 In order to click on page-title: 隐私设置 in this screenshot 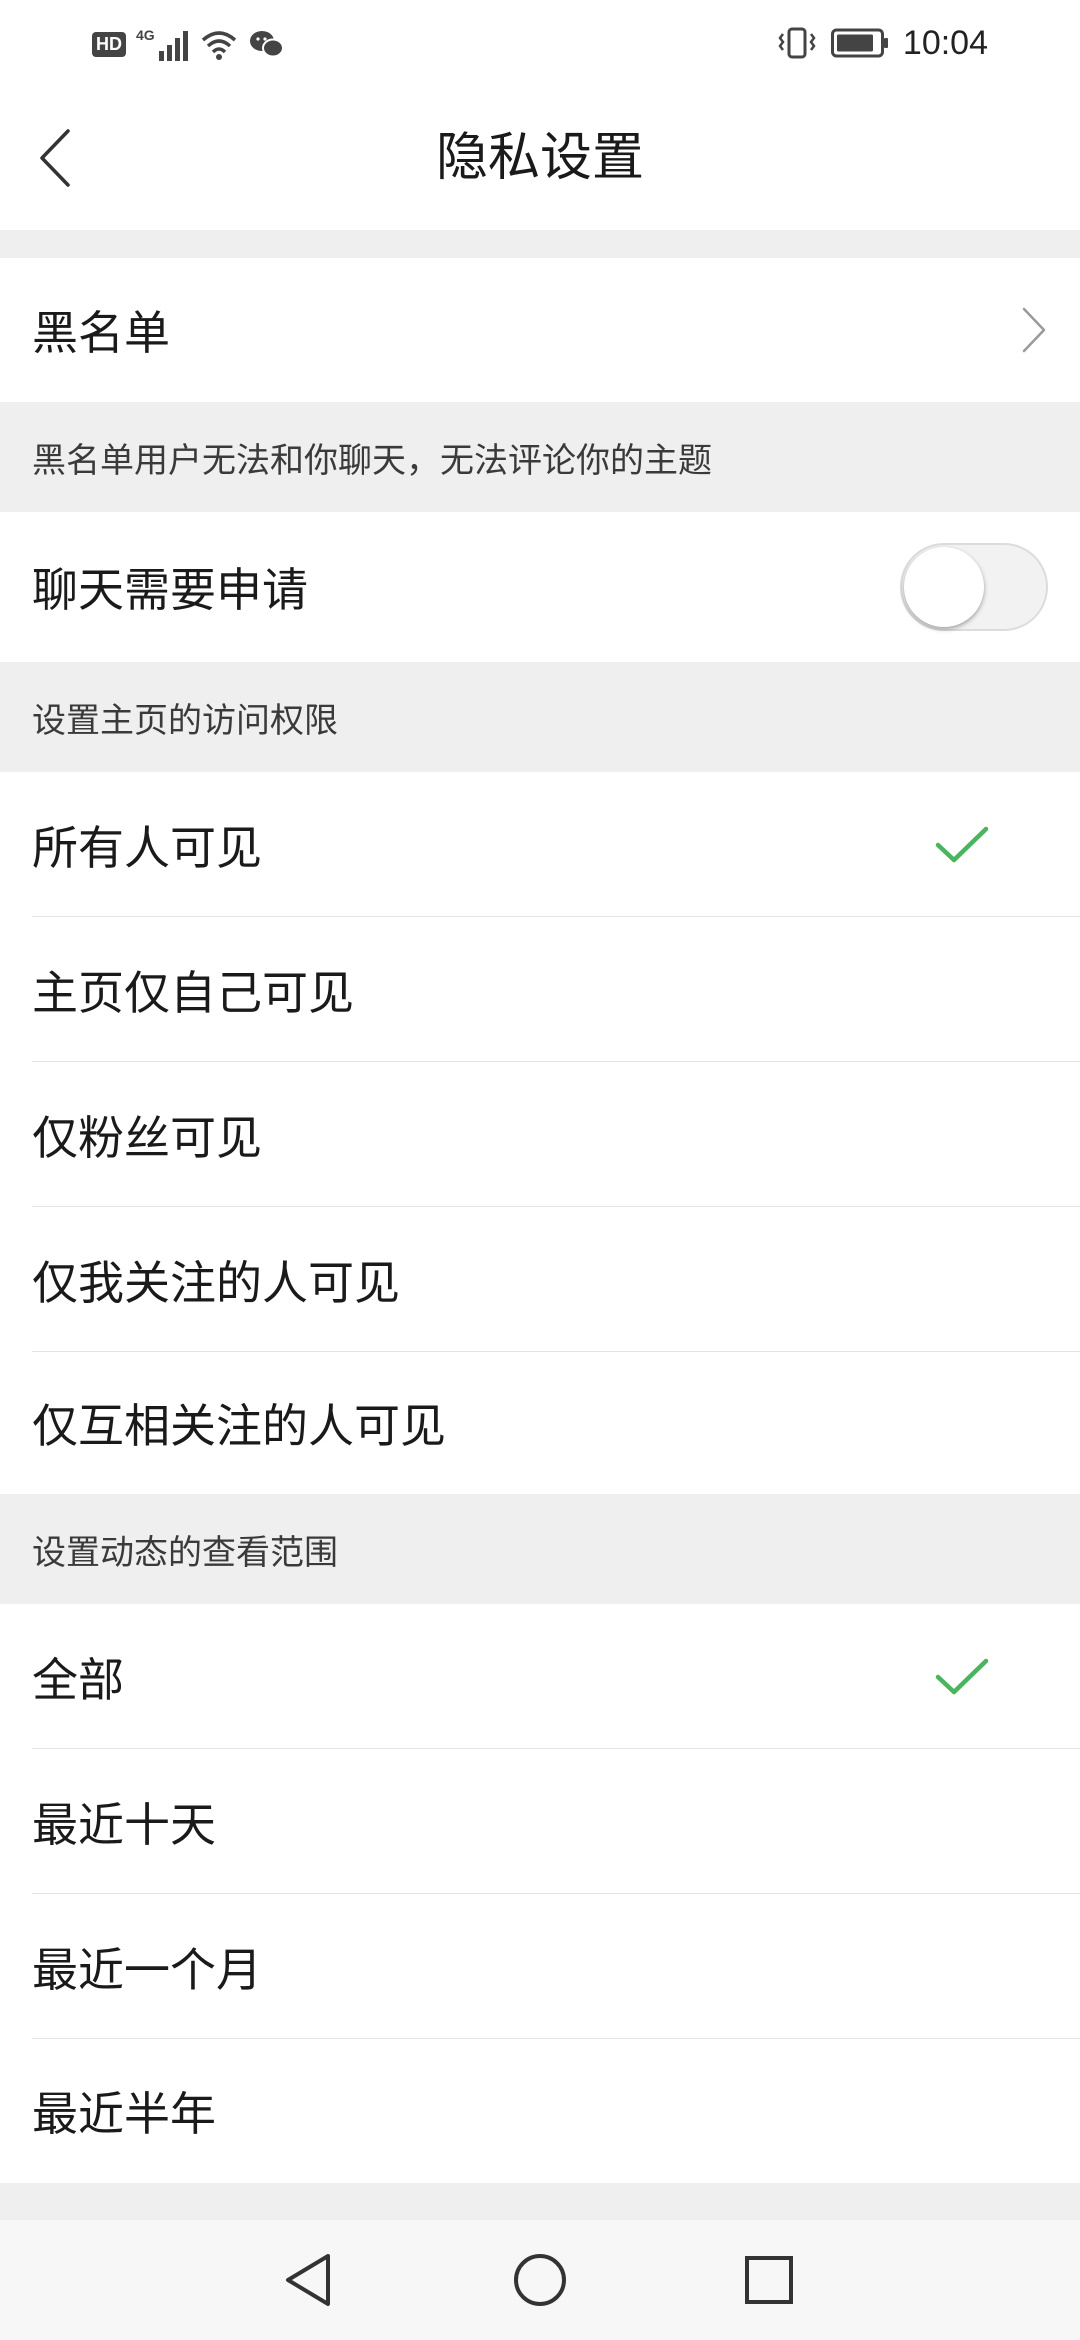, I will do `click(539, 158)`.